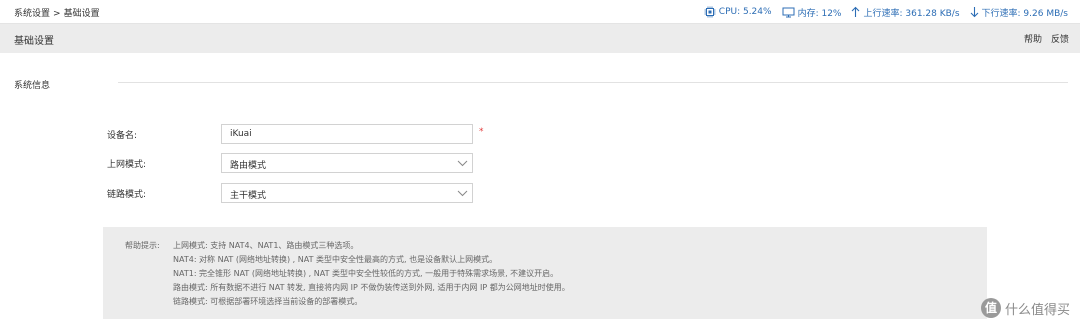  Describe the element at coordinates (127, 165) in the screenshot. I see `wan-mode-label: 上网模式:` at that location.